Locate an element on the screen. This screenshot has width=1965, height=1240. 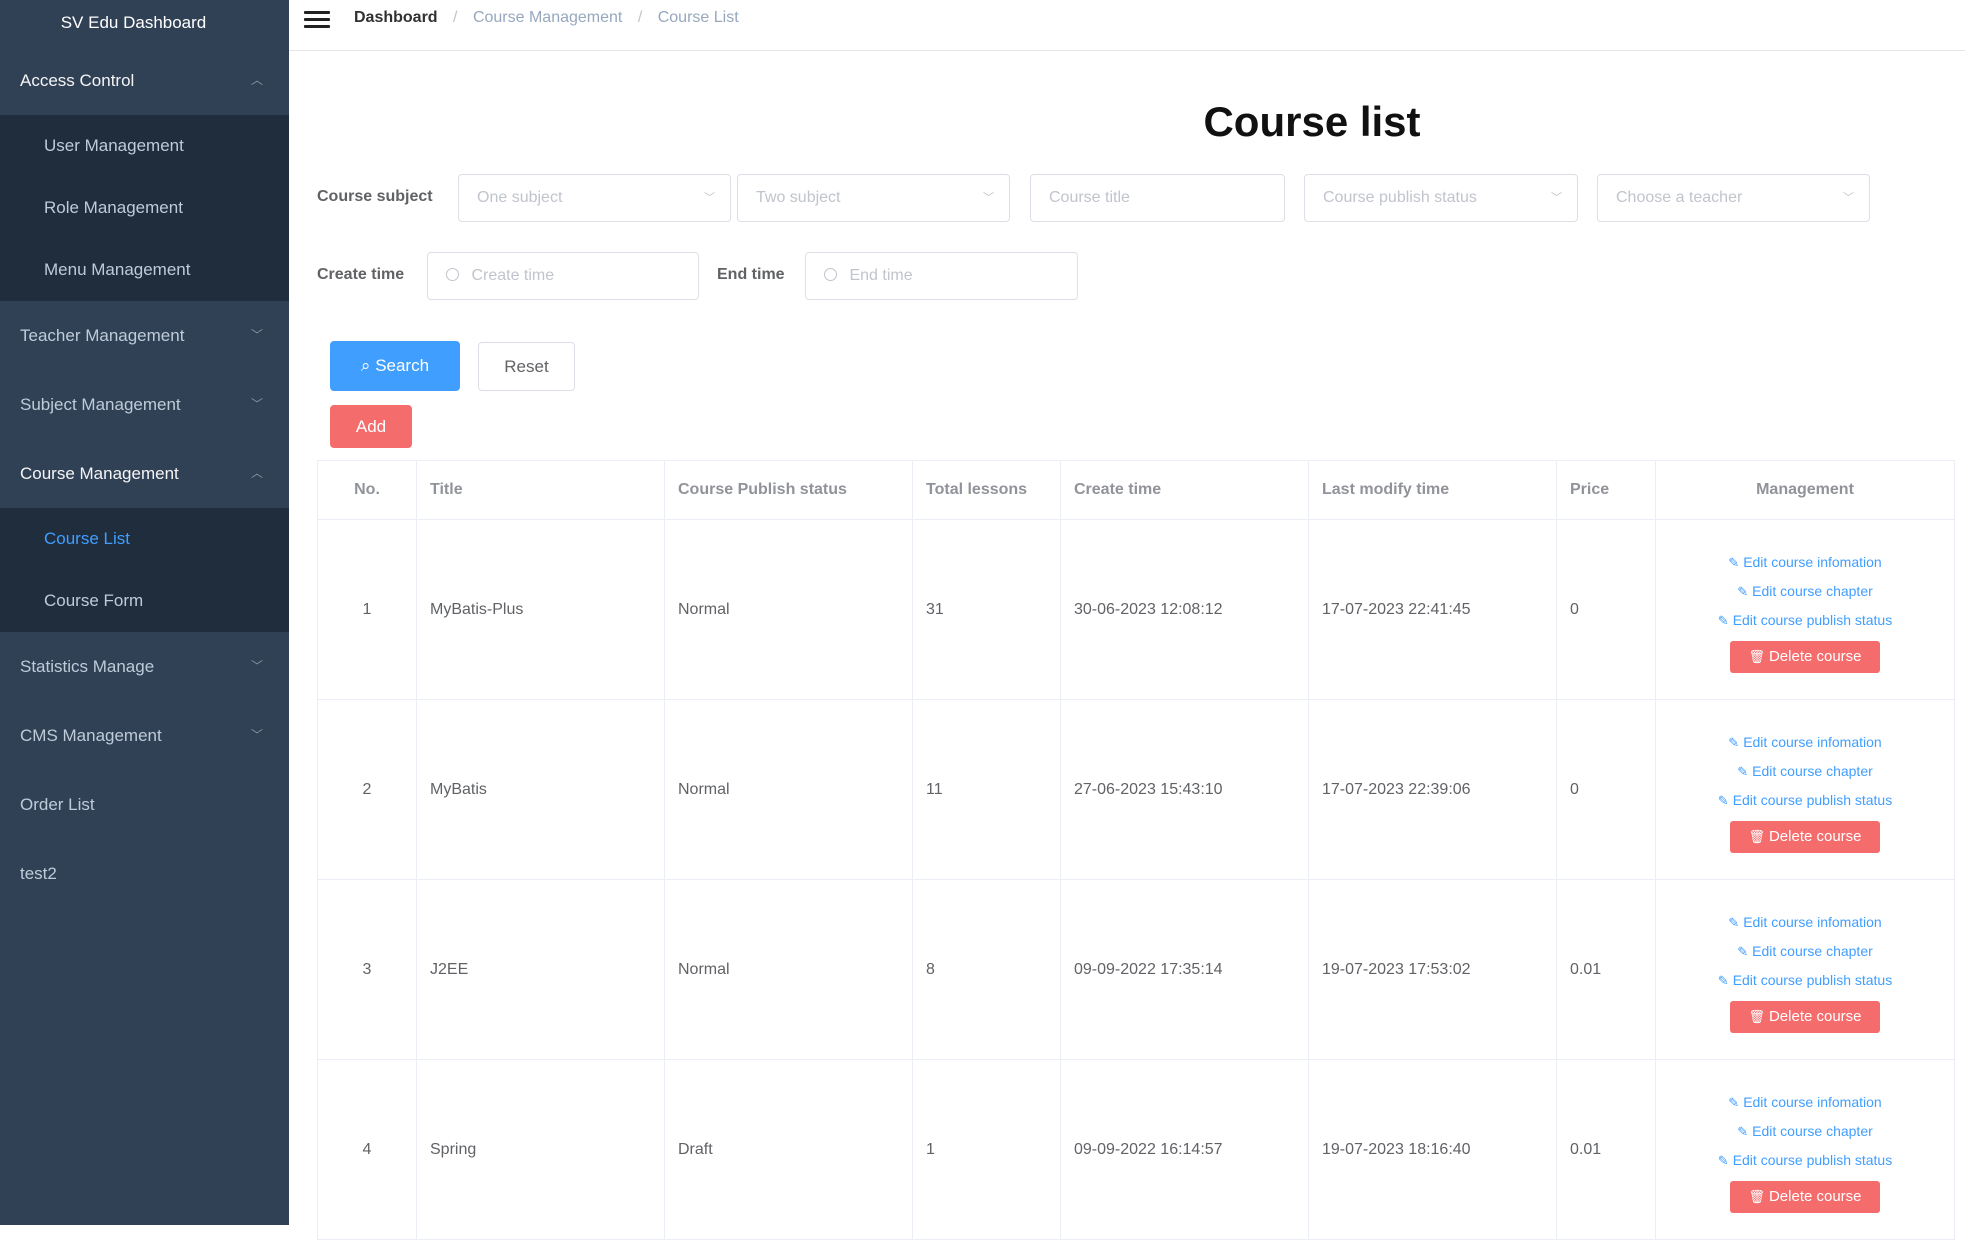
edit-chapter-label: Edit course chapter is located at coordinates (1812, 951).